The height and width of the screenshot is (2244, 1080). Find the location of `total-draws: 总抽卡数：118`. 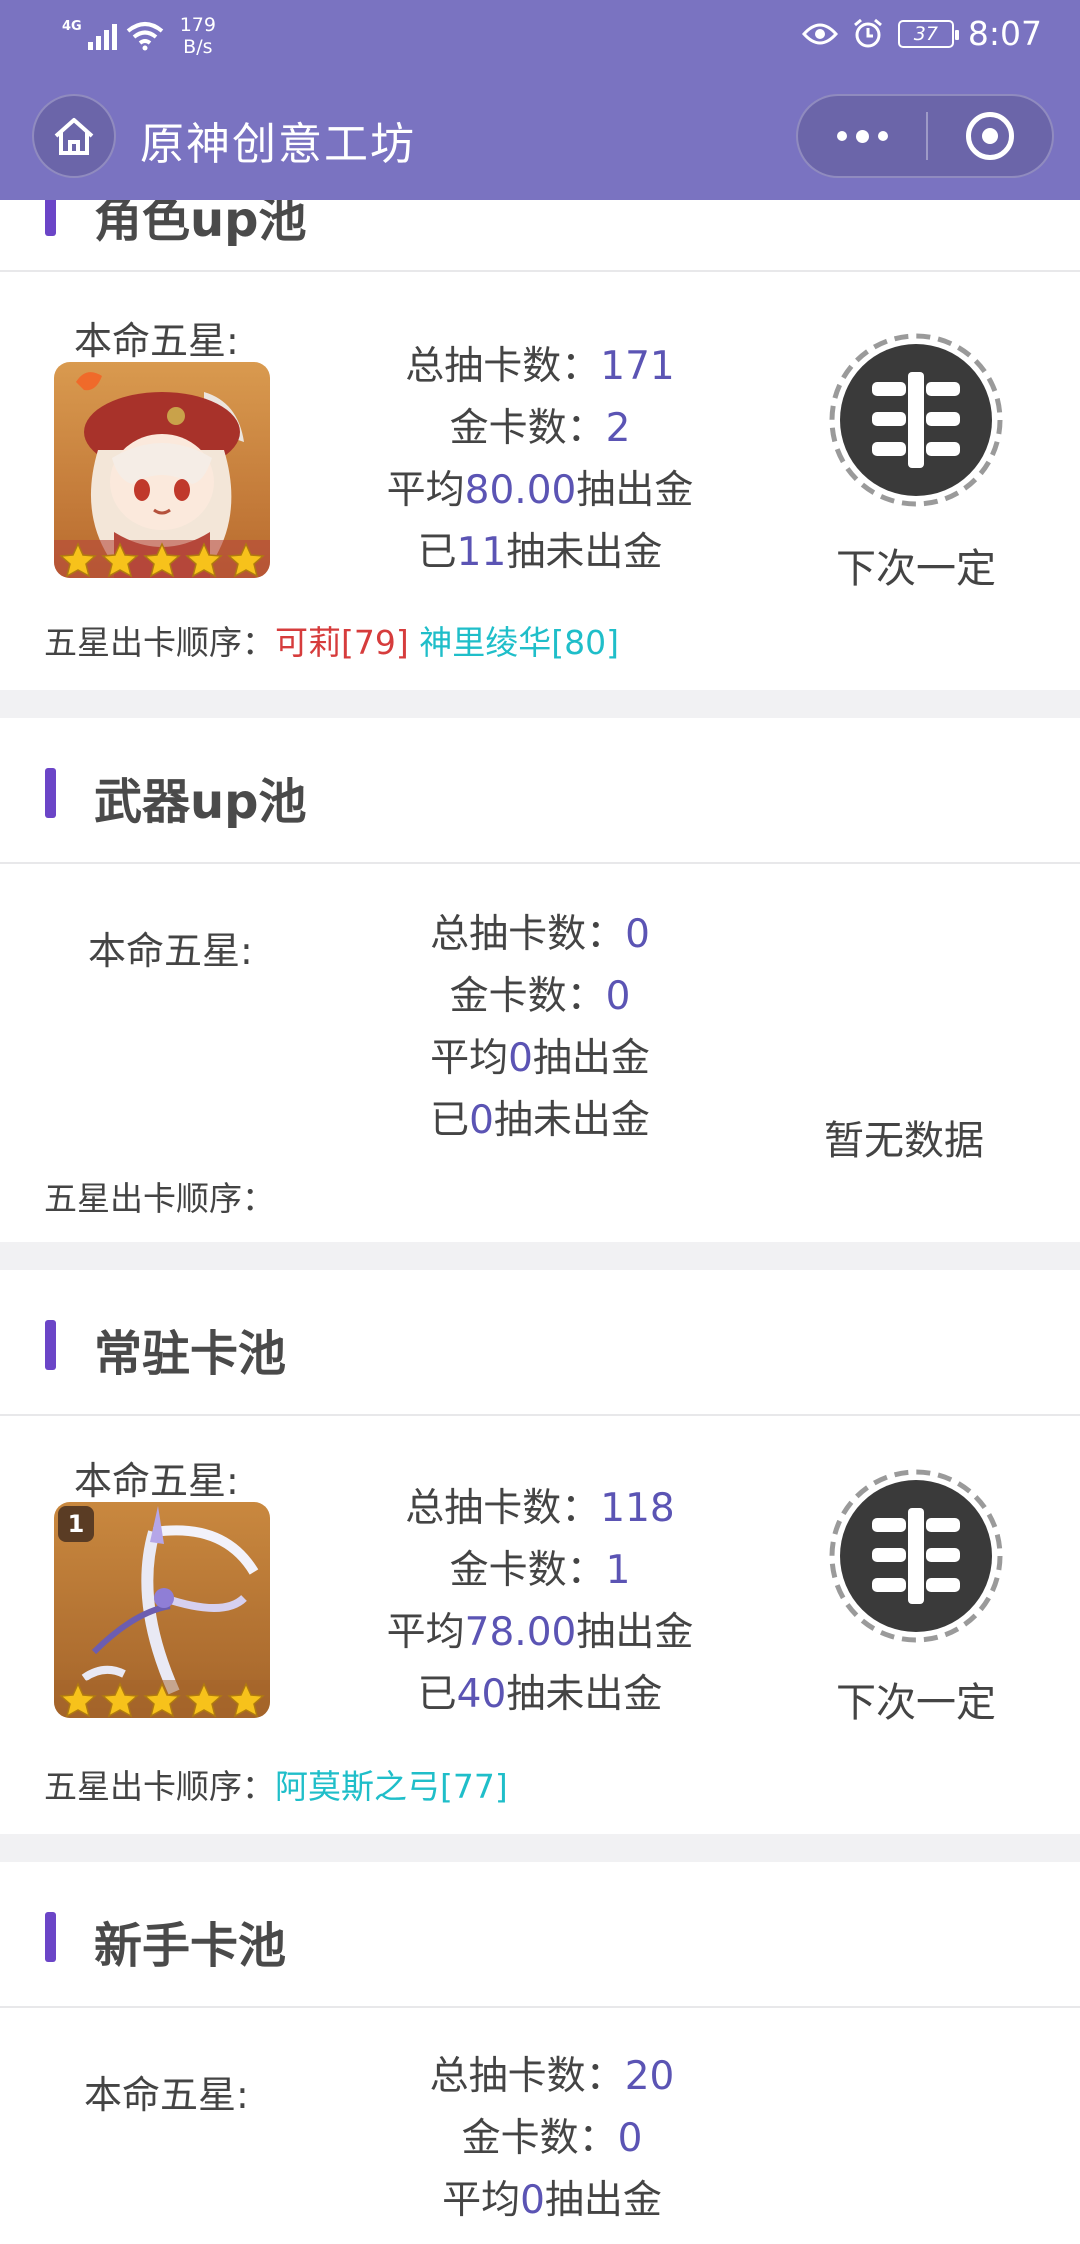

total-draws: 总抽卡数：118 is located at coordinates (540, 1508).